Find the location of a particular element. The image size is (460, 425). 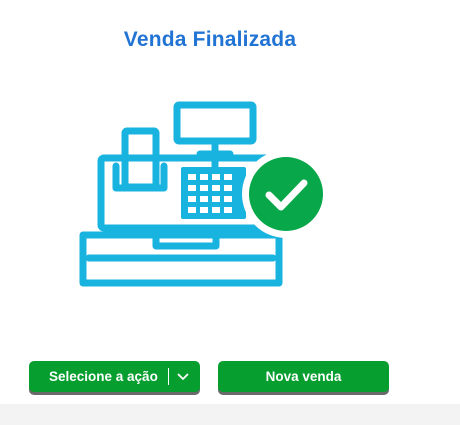

new-sale-label: Nova venda is located at coordinates (303, 376).